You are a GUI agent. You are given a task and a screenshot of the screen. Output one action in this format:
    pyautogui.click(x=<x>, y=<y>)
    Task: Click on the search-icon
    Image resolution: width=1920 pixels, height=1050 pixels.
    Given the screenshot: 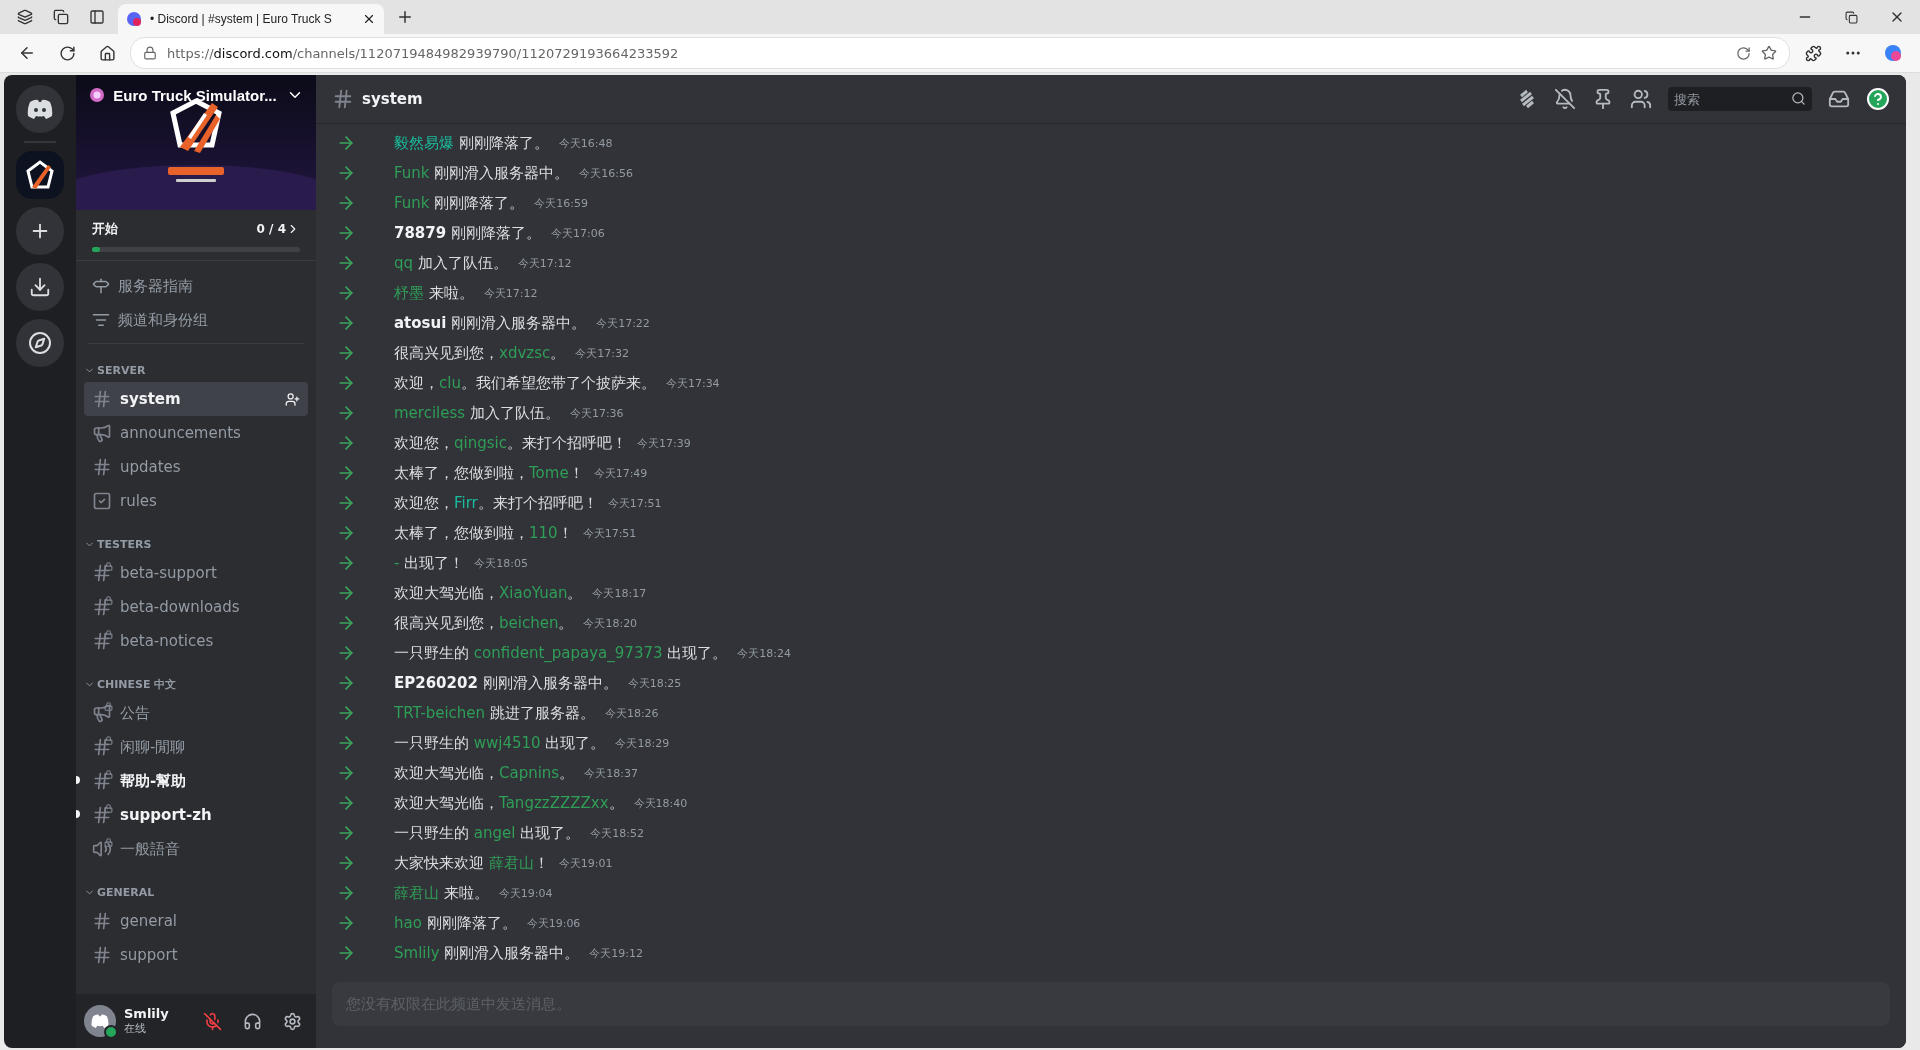 What is the action you would take?
    pyautogui.click(x=1798, y=98)
    